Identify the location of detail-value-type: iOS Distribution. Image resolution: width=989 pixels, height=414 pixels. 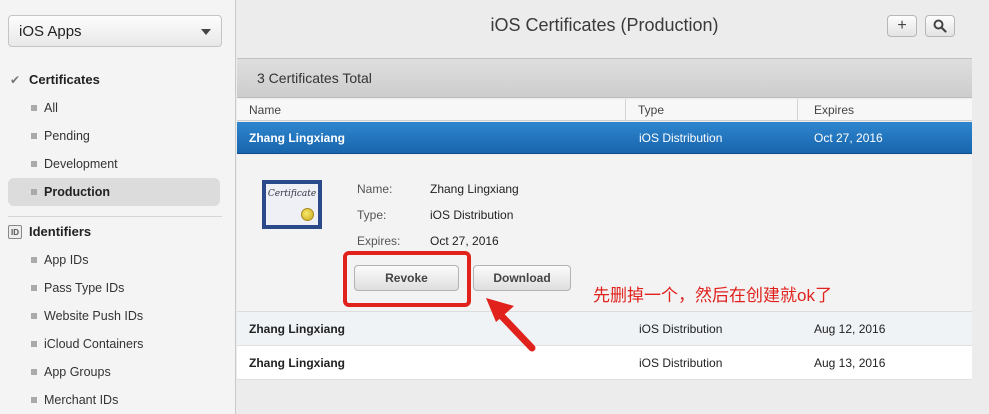
(472, 215).